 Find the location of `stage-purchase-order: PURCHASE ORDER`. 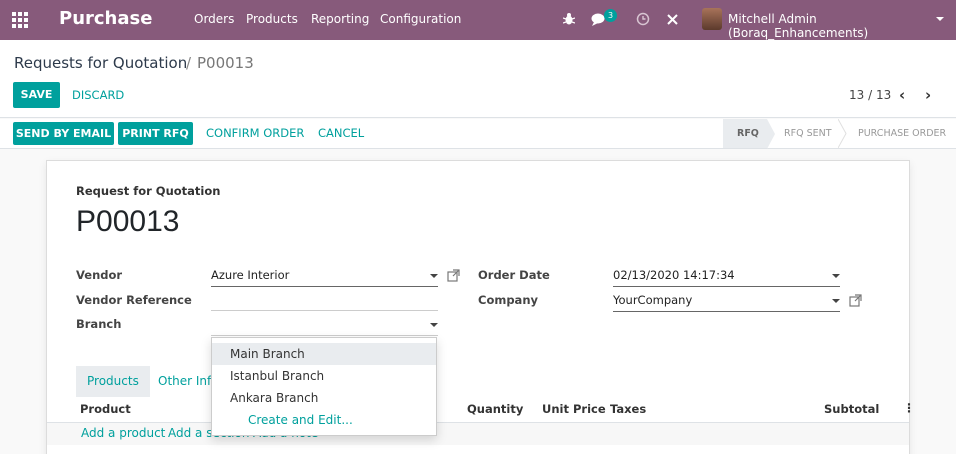

stage-purchase-order: PURCHASE ORDER is located at coordinates (902, 133).